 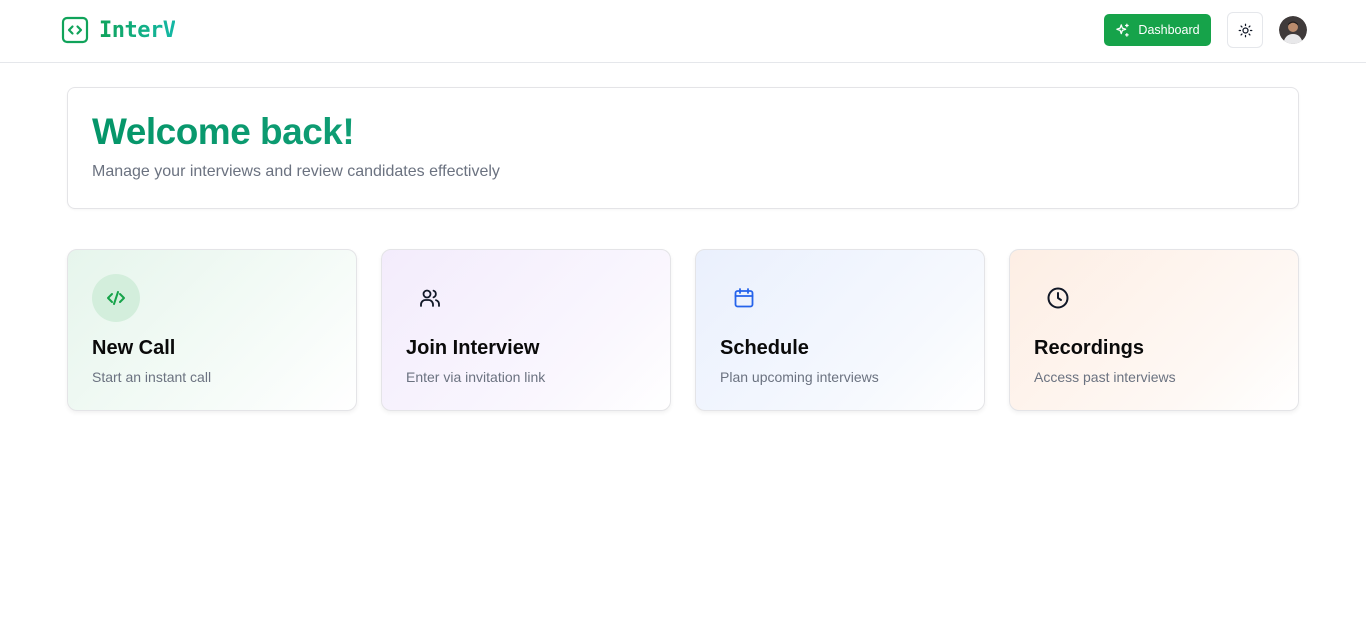 I want to click on clock-icon, so click(x=1058, y=298).